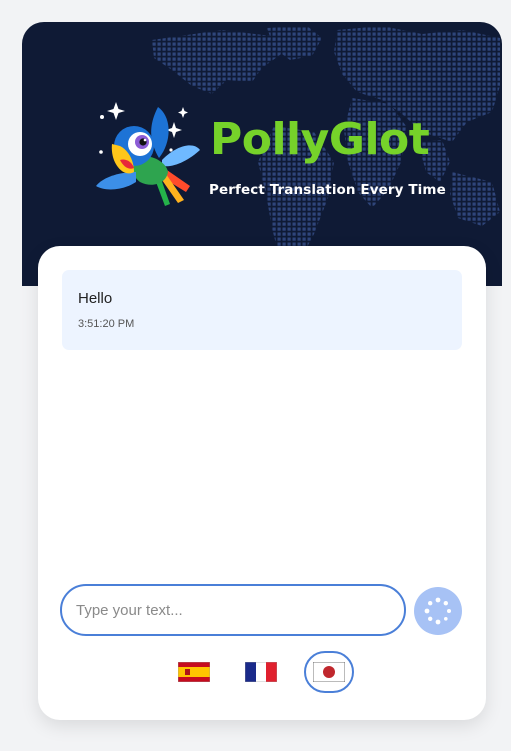 The height and width of the screenshot is (751, 511). I want to click on spain-flag-icon, so click(194, 672).